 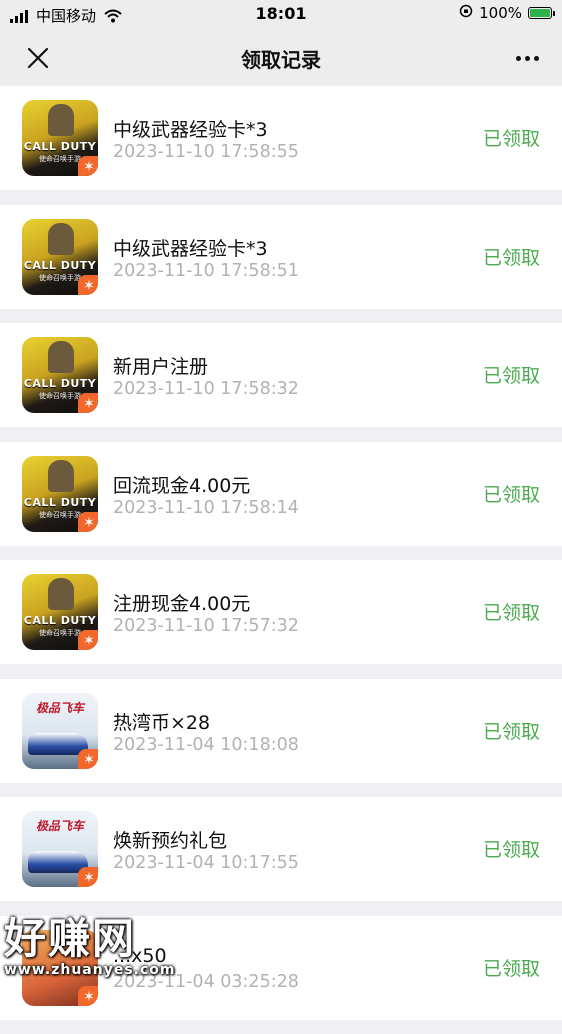 What do you see at coordinates (140, 955) in the screenshot?
I see `record-title: ...x50` at bounding box center [140, 955].